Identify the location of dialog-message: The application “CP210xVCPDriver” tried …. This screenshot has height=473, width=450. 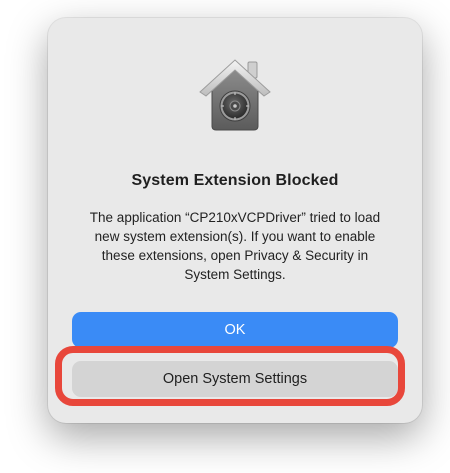
(235, 246).